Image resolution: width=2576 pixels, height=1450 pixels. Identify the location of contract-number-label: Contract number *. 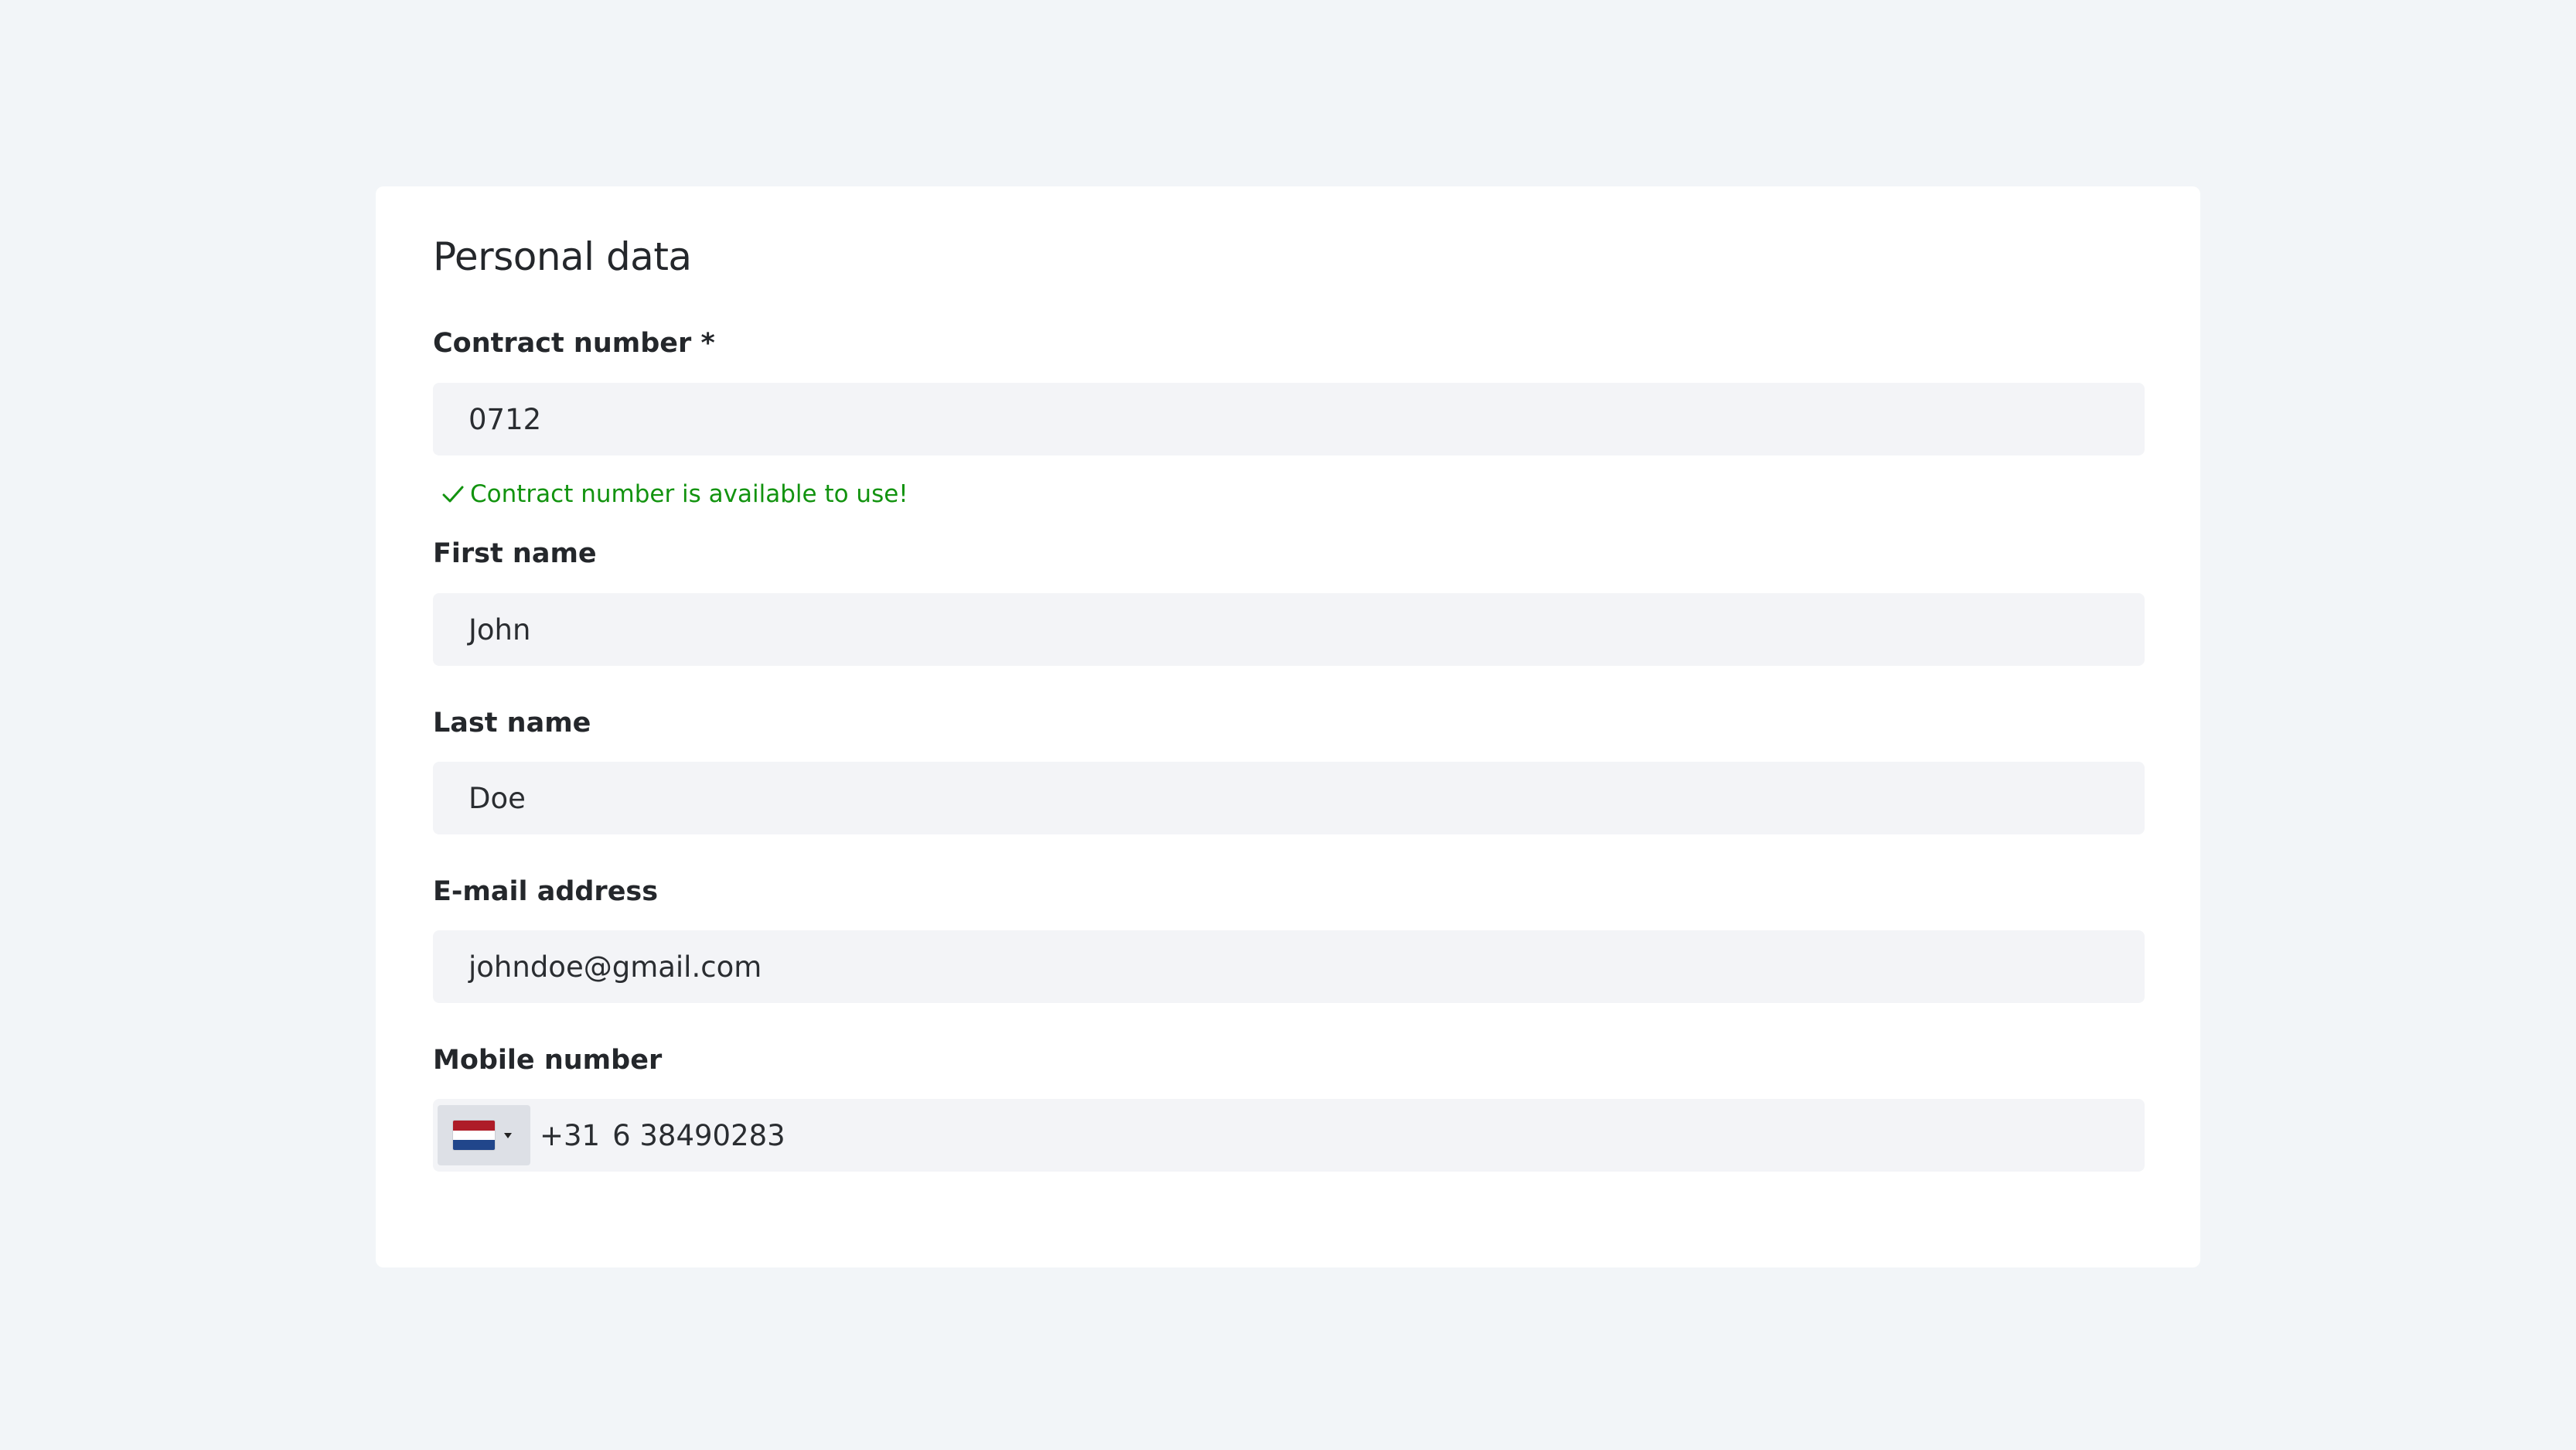
(574, 343).